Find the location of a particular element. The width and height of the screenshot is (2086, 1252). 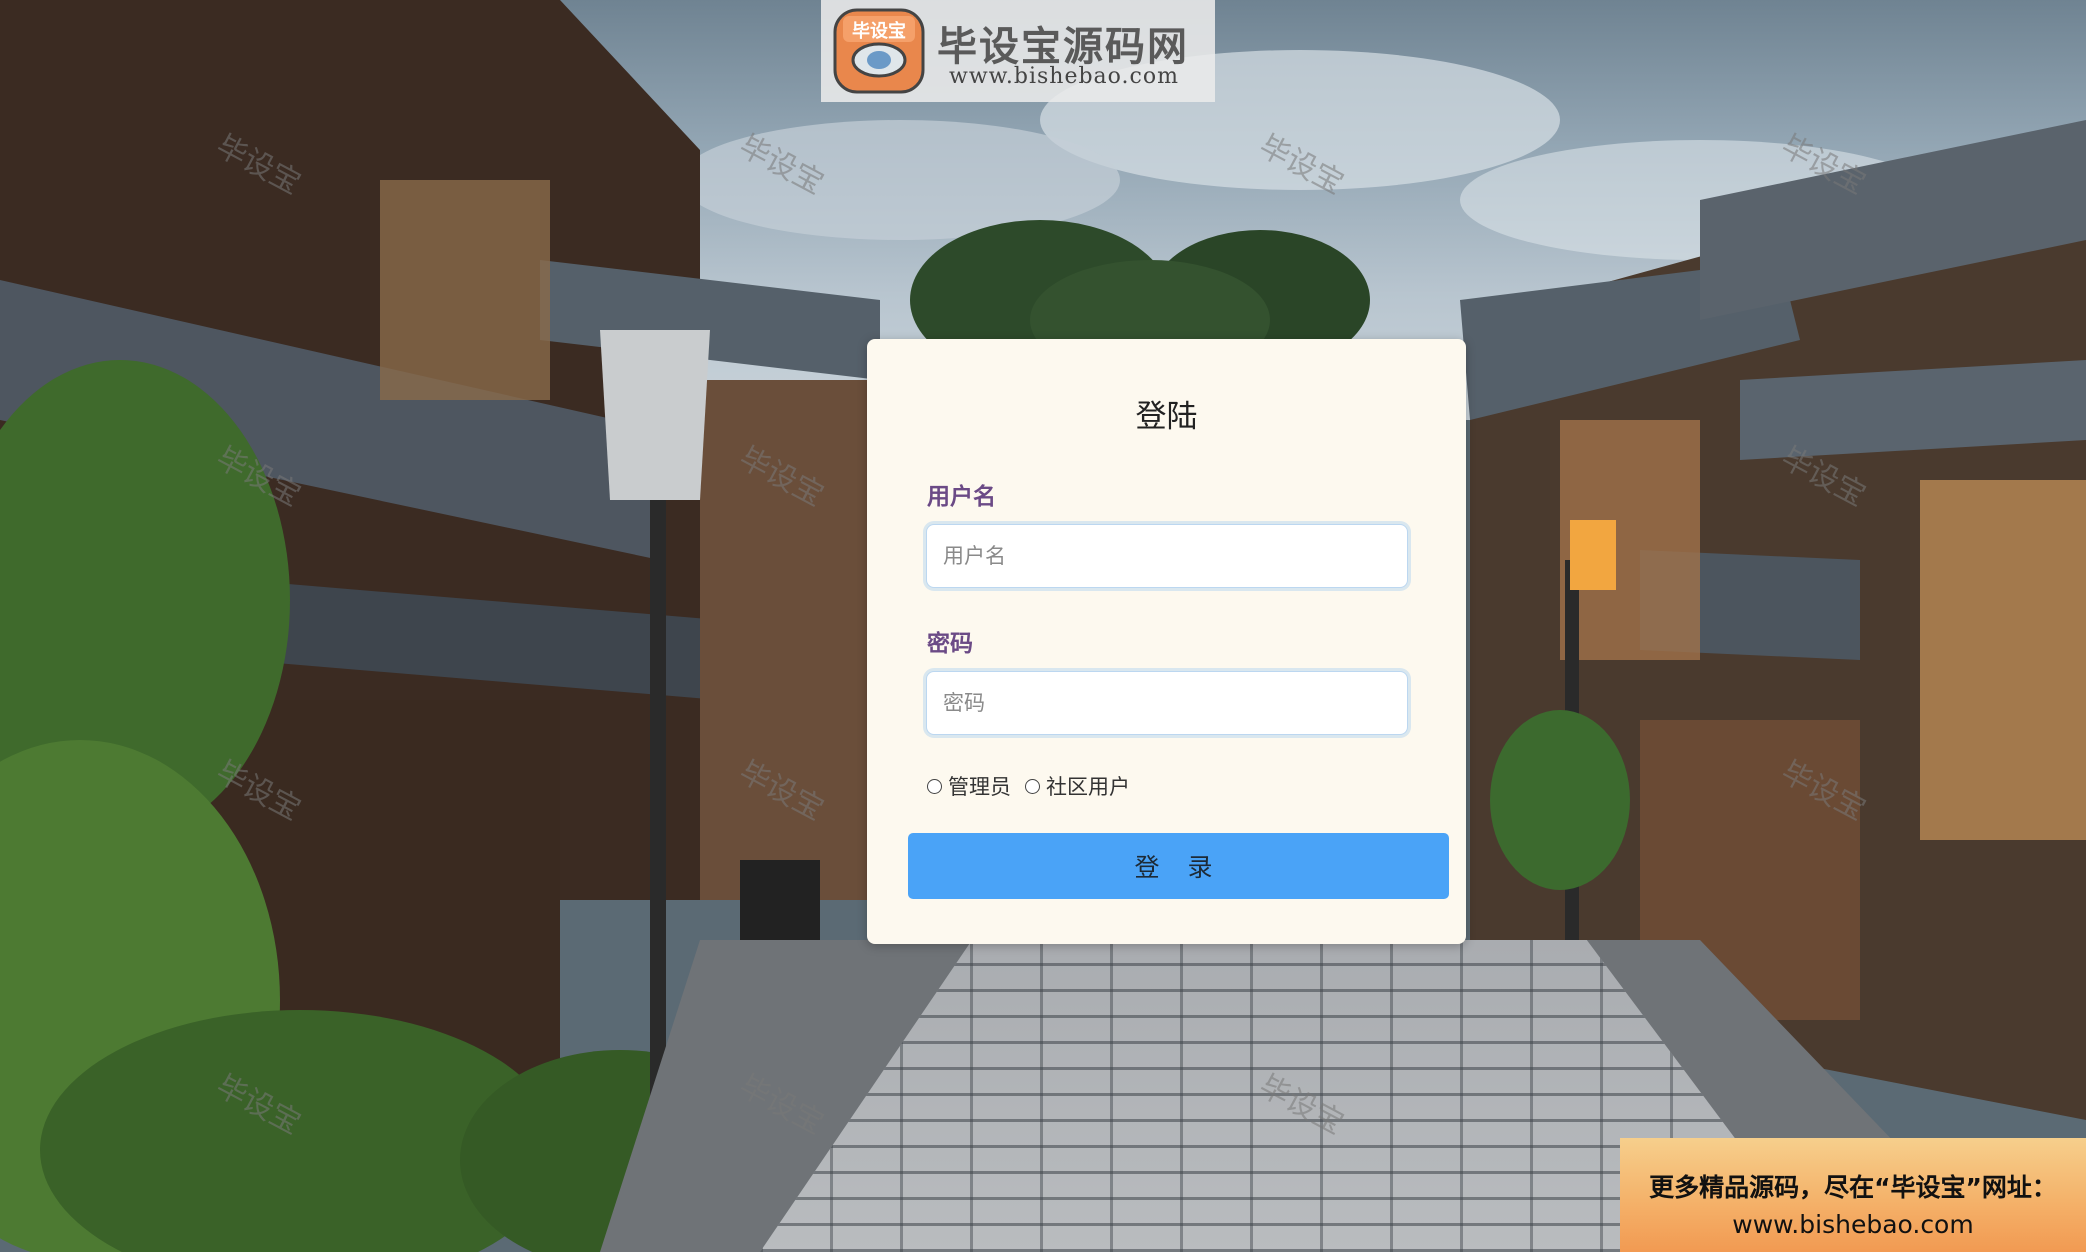

promo-text: 更多精品源码，尽在“毕设宝”网址： is located at coordinates (1853, 1187).